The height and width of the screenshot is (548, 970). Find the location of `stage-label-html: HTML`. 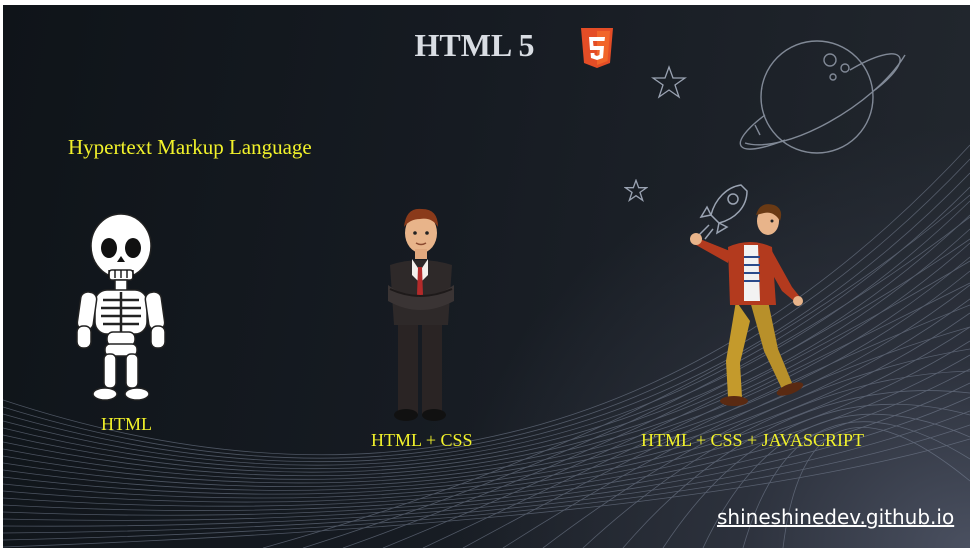

stage-label-html: HTML is located at coordinates (126, 424).